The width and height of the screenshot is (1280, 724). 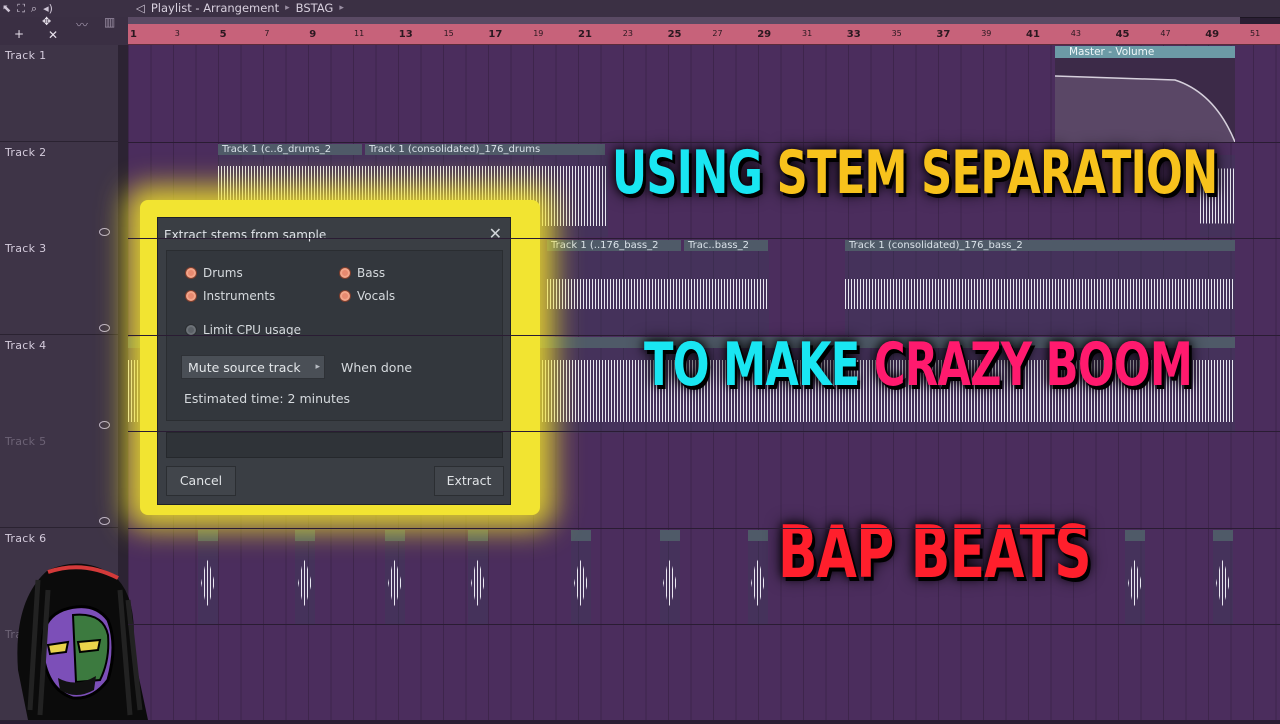 I want to click on time-strip, so click(x=684, y=20).